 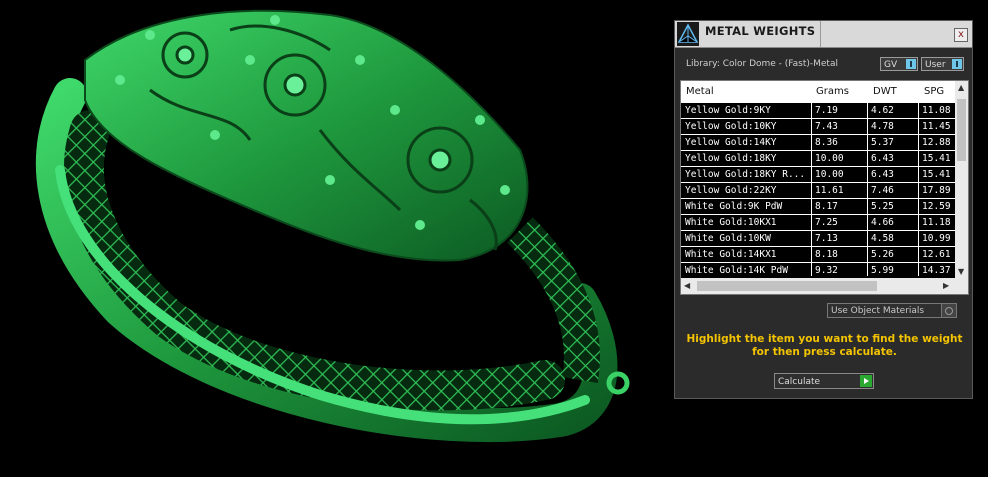 What do you see at coordinates (687, 285) in the screenshot?
I see `scroll-left-icon: ◀` at bounding box center [687, 285].